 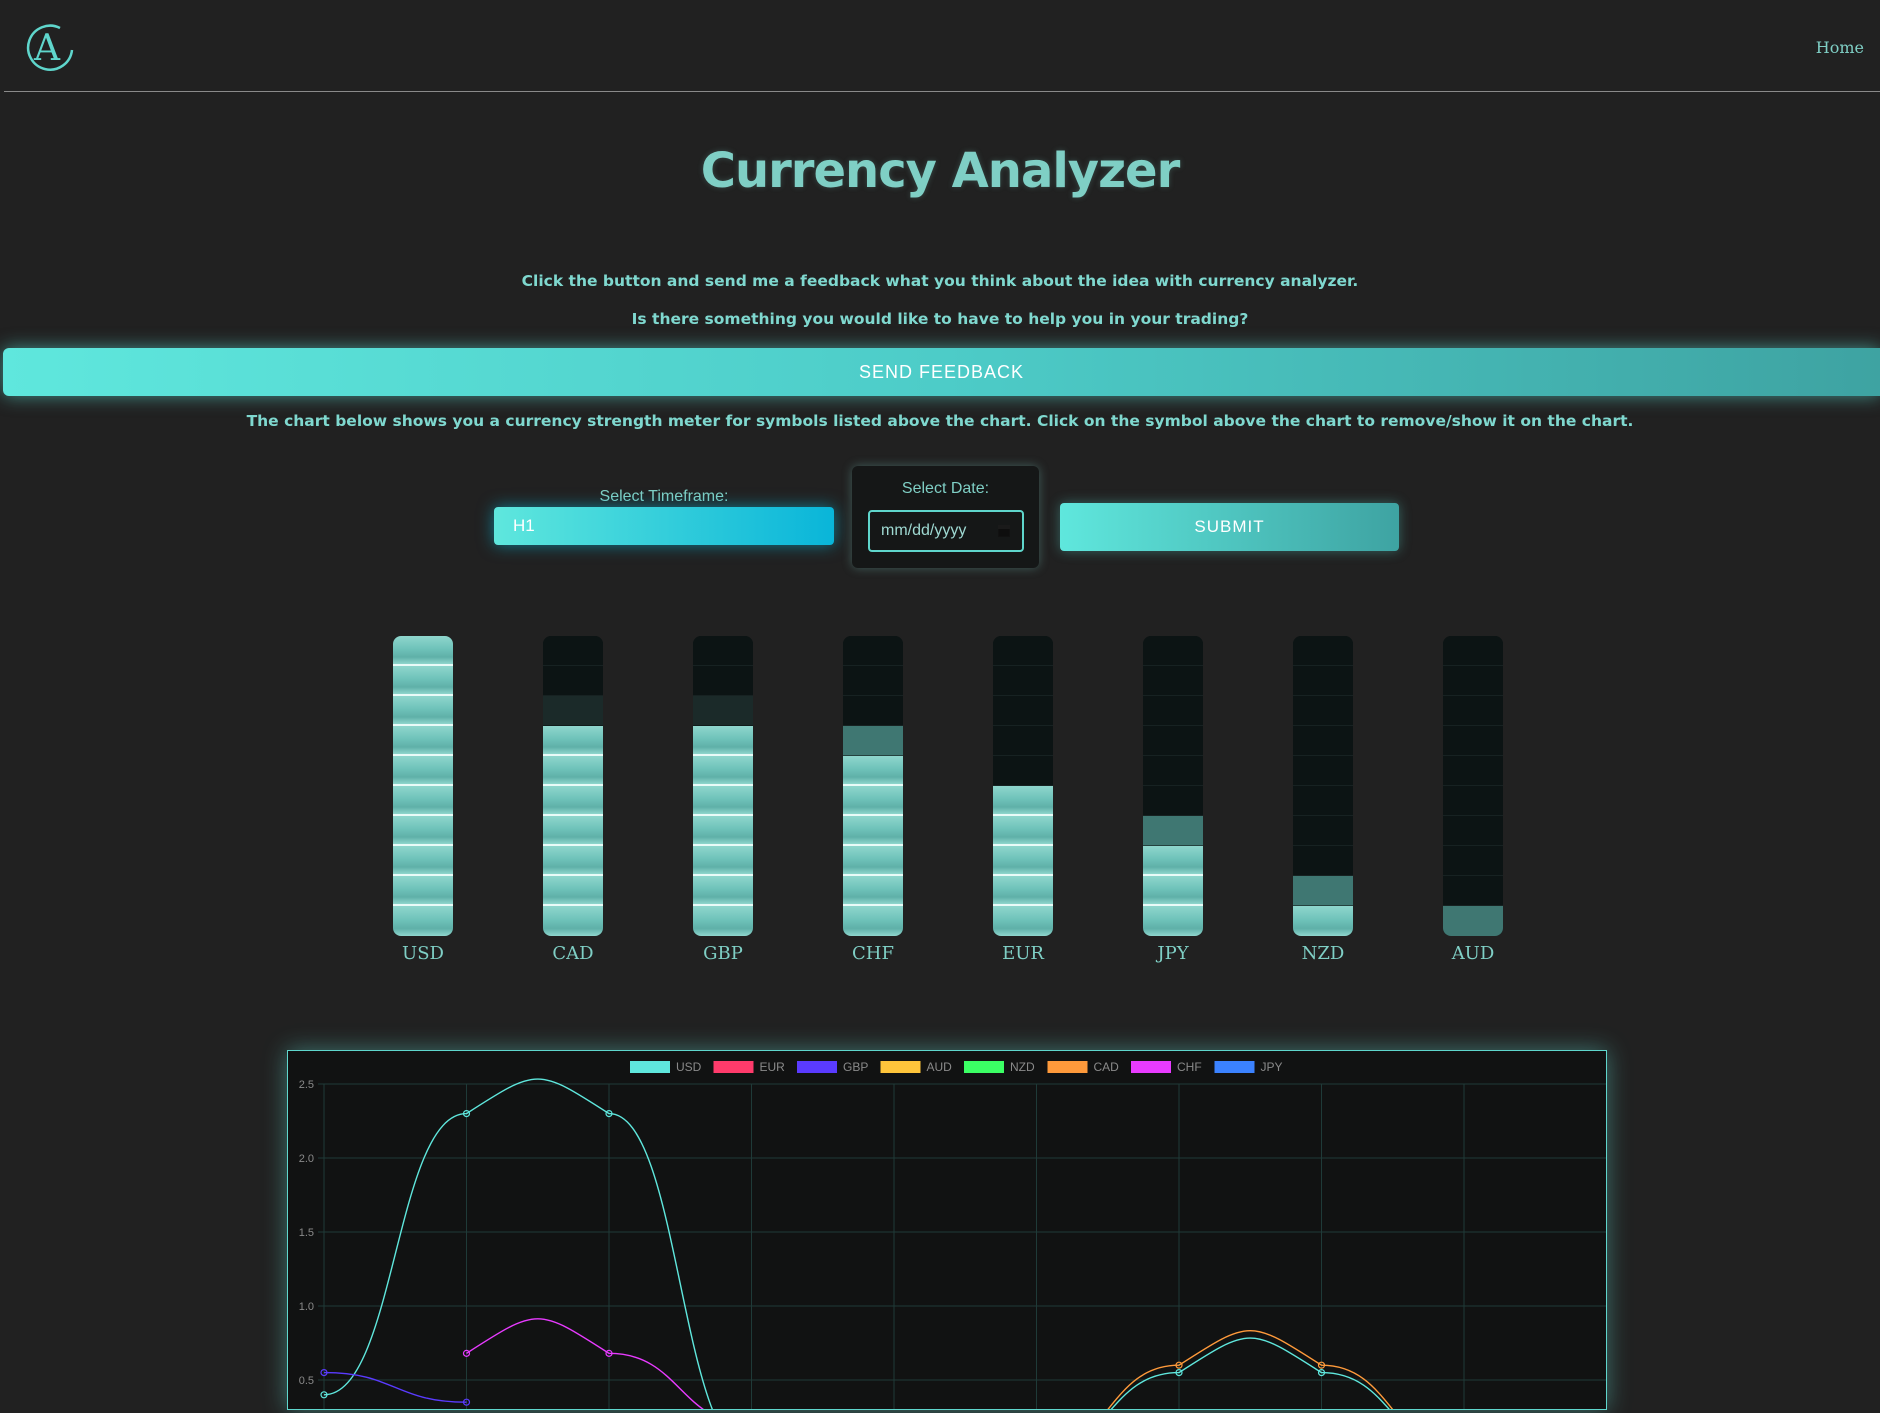 I want to click on legend-label-nzd: NZD, so click(x=1022, y=1067).